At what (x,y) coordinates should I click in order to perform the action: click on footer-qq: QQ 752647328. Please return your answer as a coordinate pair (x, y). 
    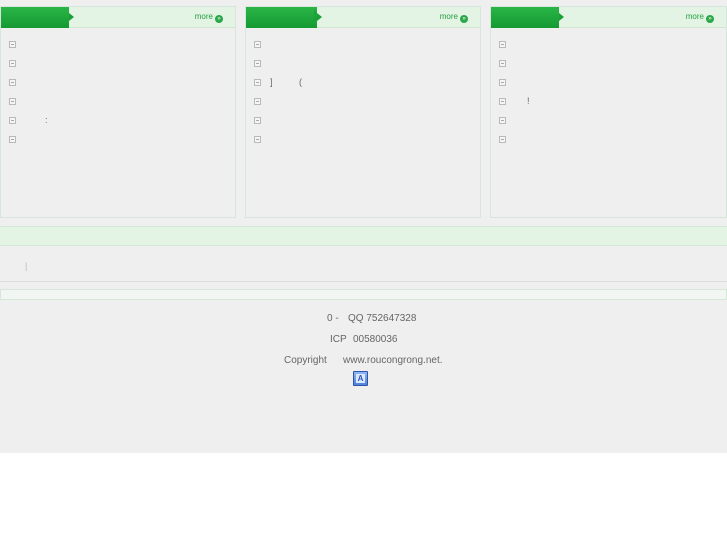
    Looking at the image, I should click on (382, 318).